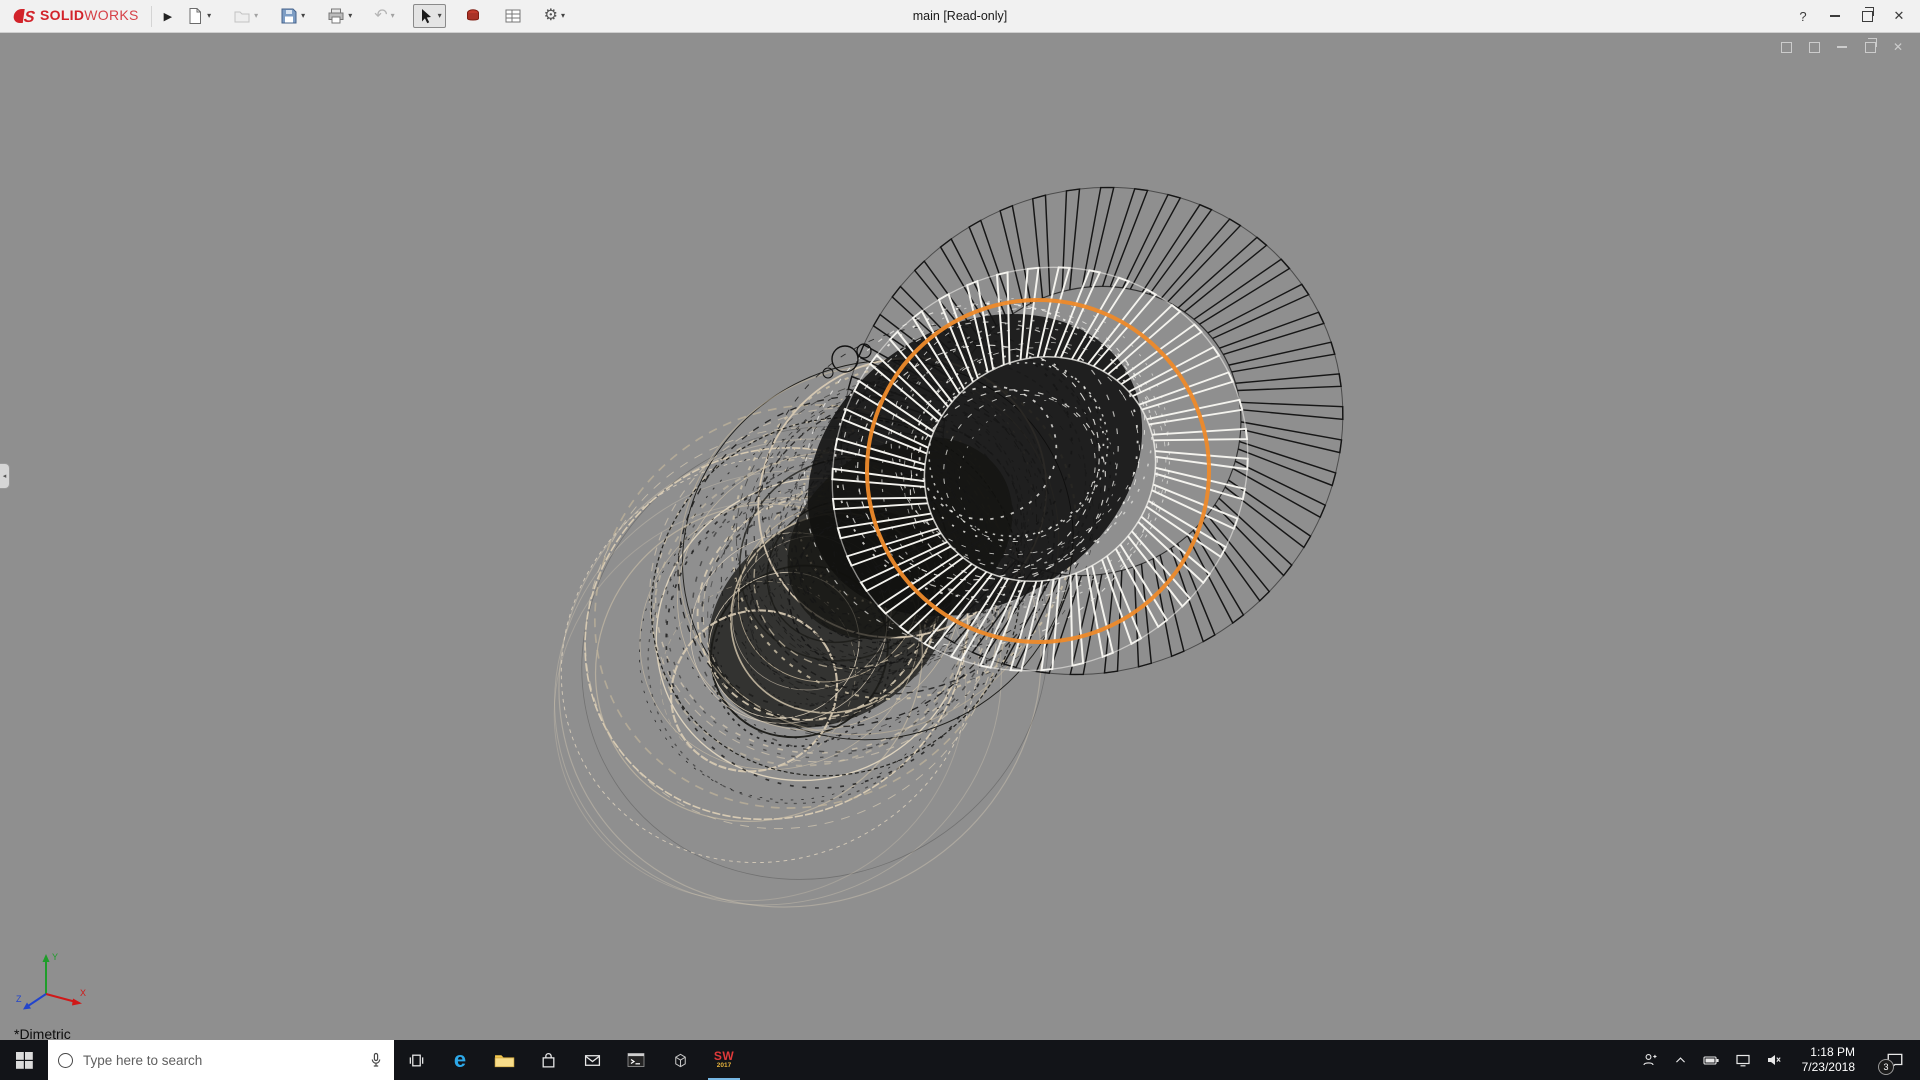 The image size is (1920, 1080). Describe the element at coordinates (111, 15) in the screenshot. I see `brand-text-works: WORKS` at that location.